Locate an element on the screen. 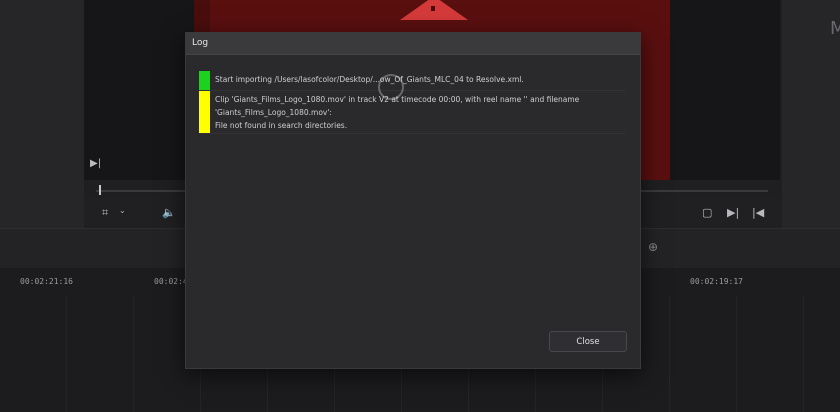 Image resolution: width=840 pixels, height=412 pixels. timecode-label: 00:02:21:16 is located at coordinates (46, 281).